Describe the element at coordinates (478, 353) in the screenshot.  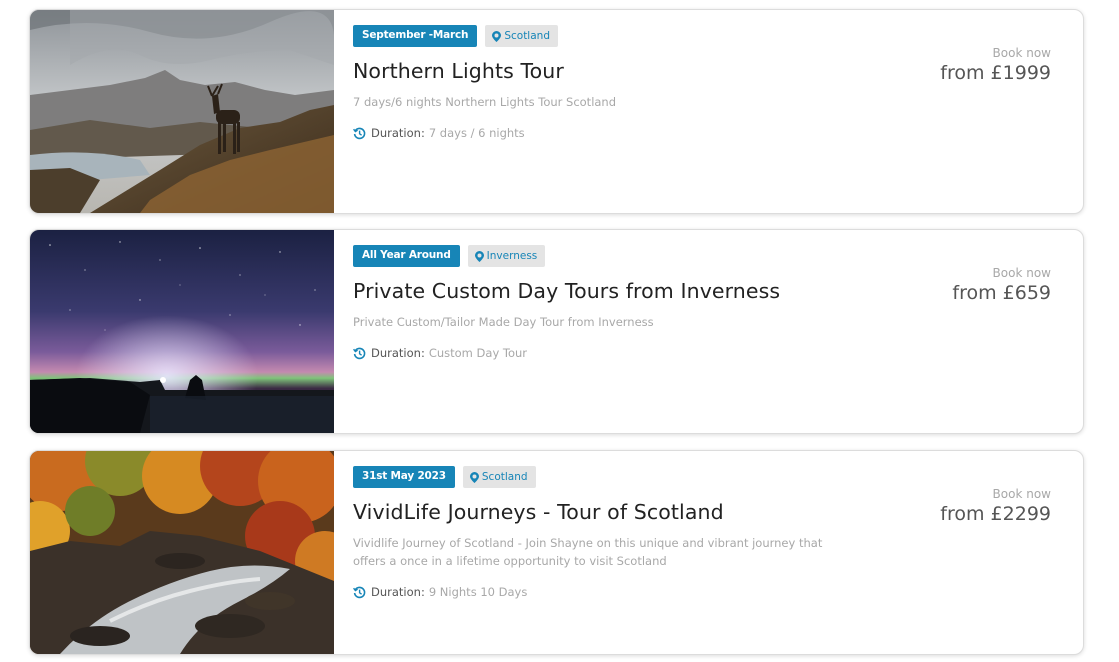
I see `duration-value: Custom Day Tour` at that location.